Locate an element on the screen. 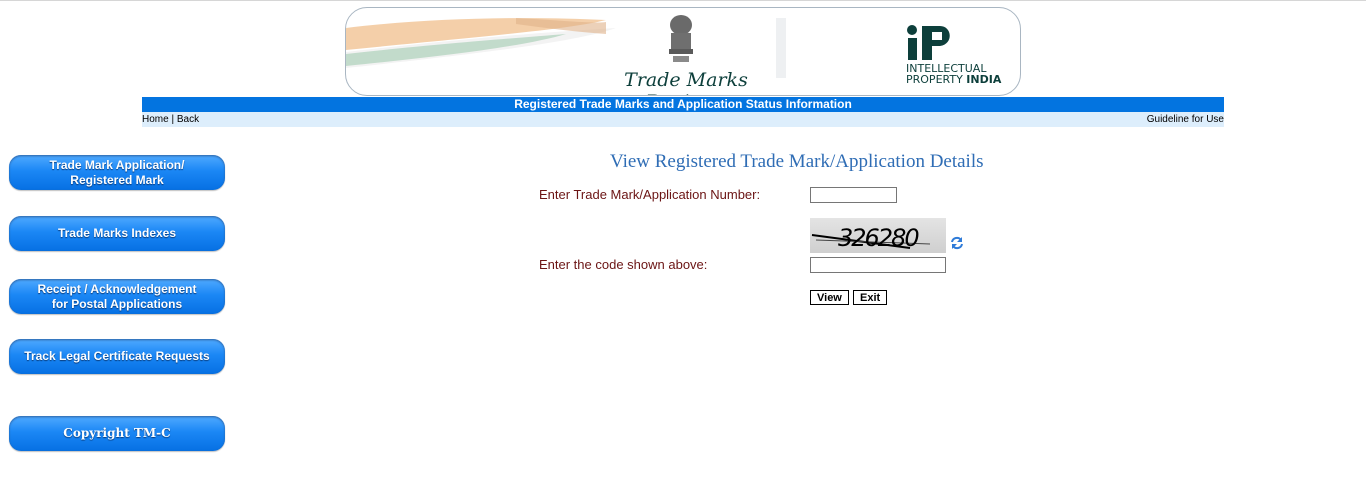 The image size is (1366, 480). captcha-code-label: Enter the code shown above: is located at coordinates (623, 264).